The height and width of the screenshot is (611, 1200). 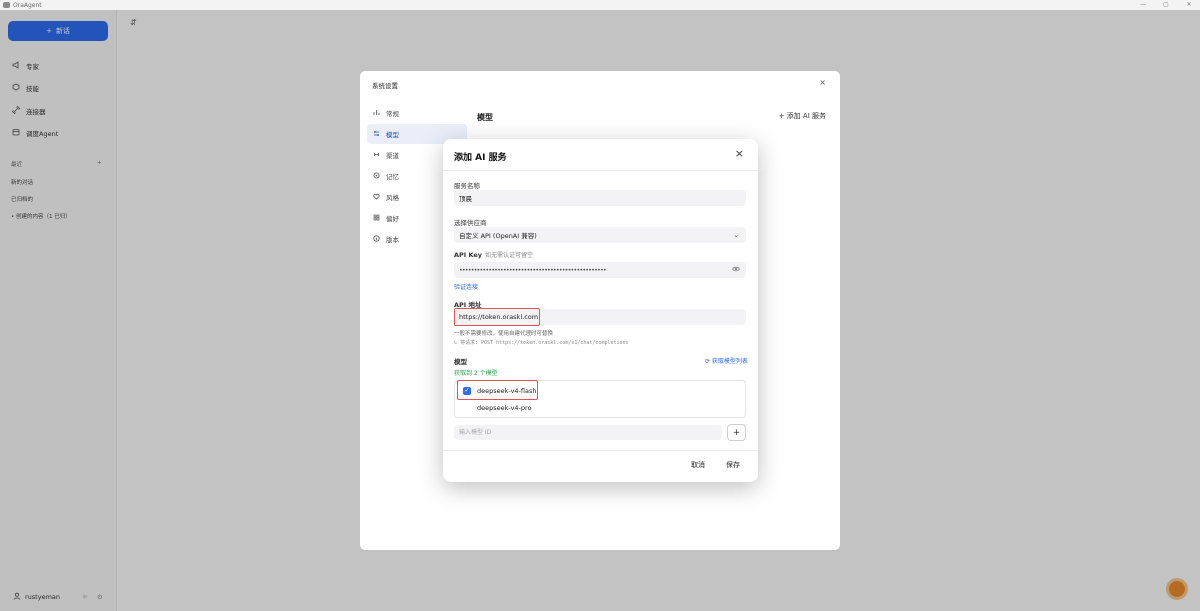 What do you see at coordinates (466, 286) in the screenshot?
I see `verify-connection-link: 验证连接` at bounding box center [466, 286].